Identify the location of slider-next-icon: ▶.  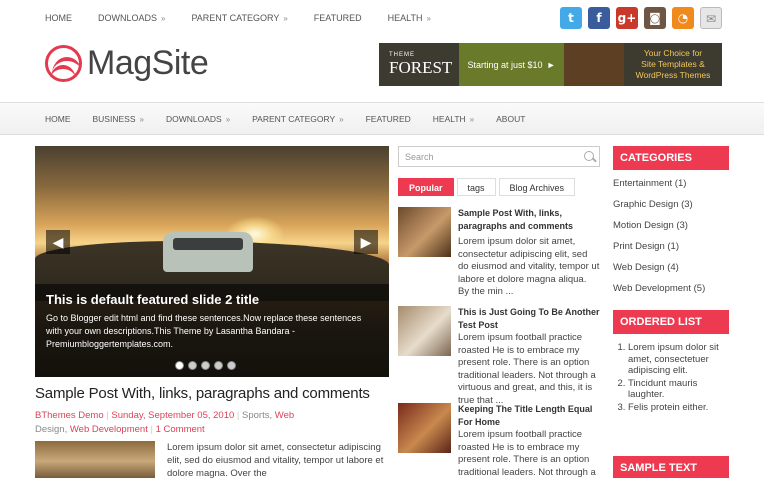
(366, 242).